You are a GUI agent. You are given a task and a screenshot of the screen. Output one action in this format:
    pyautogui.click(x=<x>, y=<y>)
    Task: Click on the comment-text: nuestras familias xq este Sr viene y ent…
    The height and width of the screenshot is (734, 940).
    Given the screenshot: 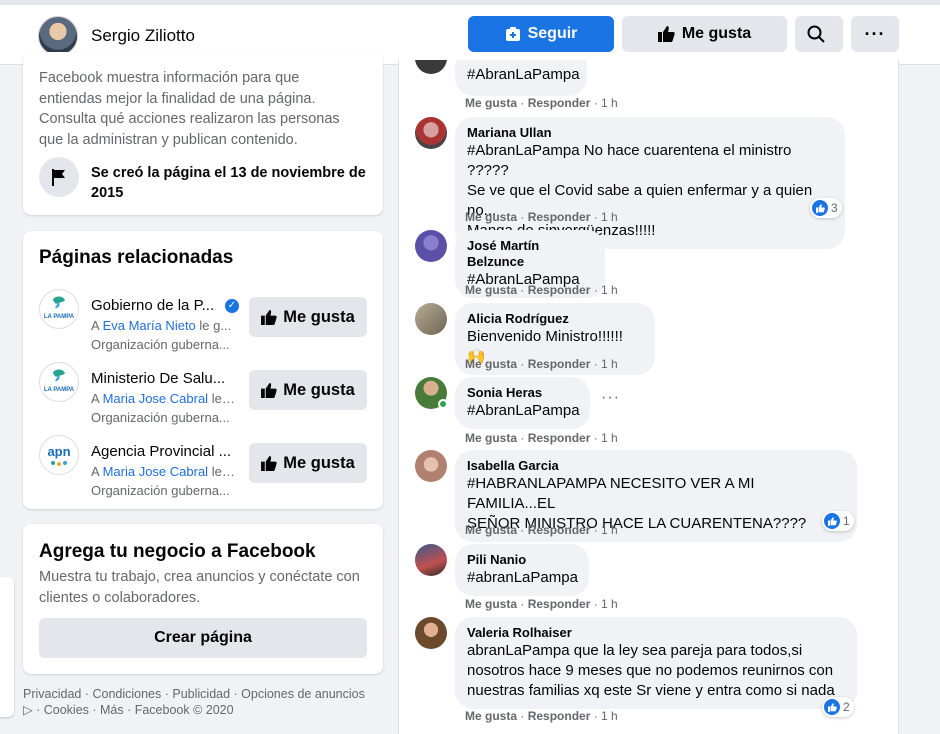 What is the action you would take?
    pyautogui.click(x=651, y=690)
    